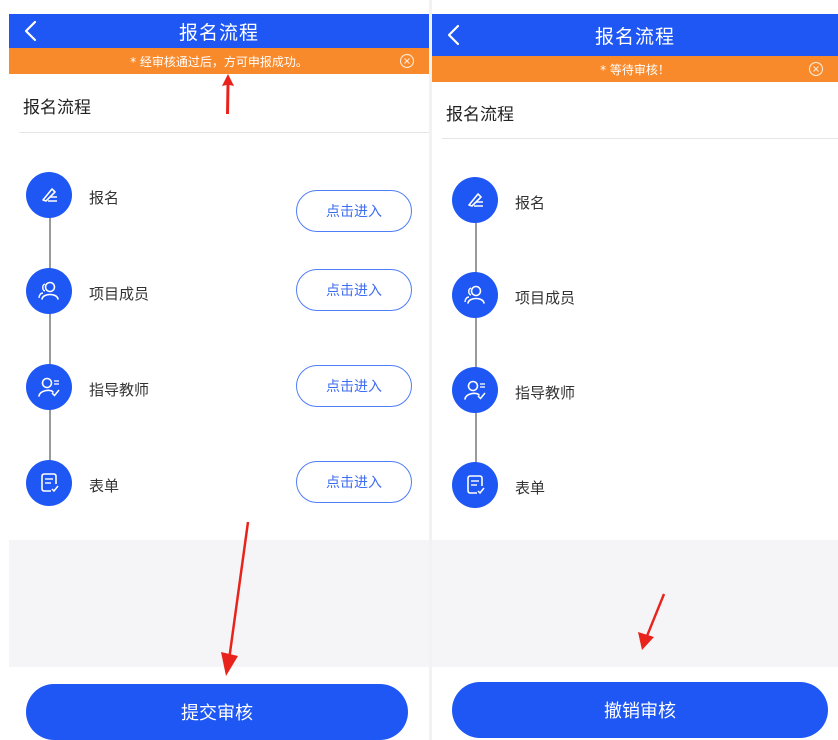 Image resolution: width=838 pixels, height=740 pixels. What do you see at coordinates (219, 202) in the screenshot?
I see `step-registration: 报名 点击进入` at bounding box center [219, 202].